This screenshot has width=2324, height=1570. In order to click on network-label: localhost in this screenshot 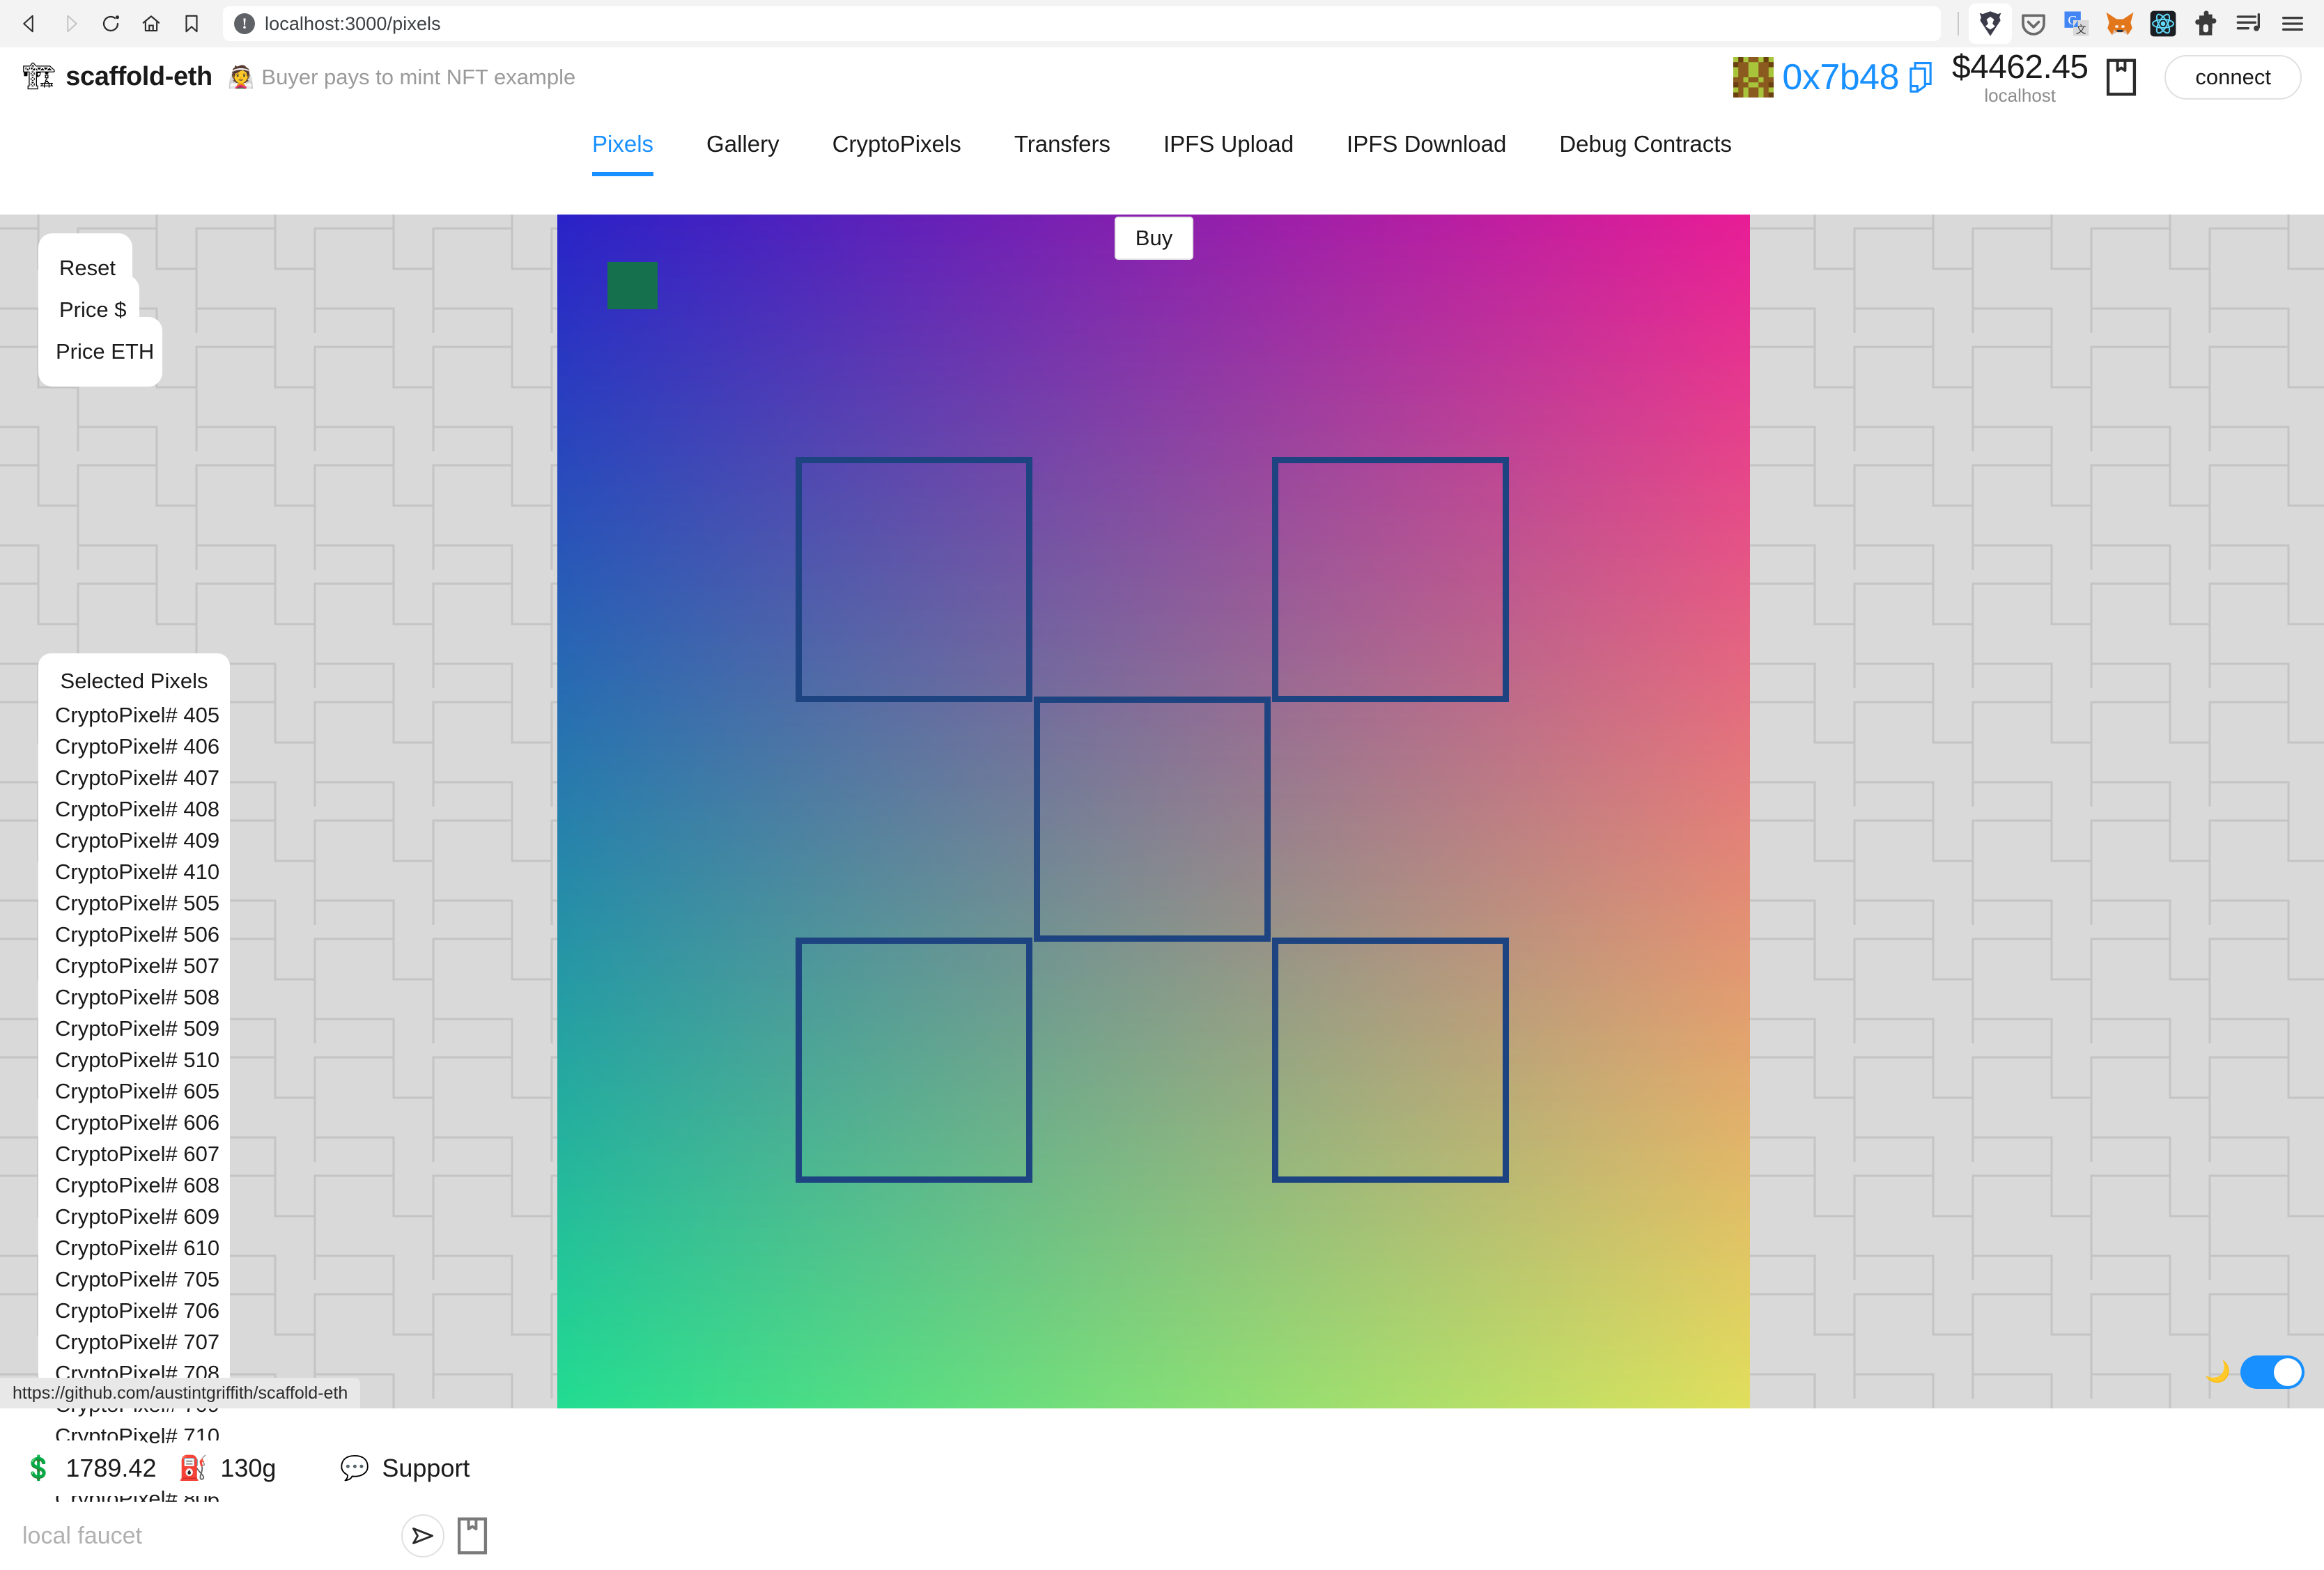, I will do `click(2020, 95)`.